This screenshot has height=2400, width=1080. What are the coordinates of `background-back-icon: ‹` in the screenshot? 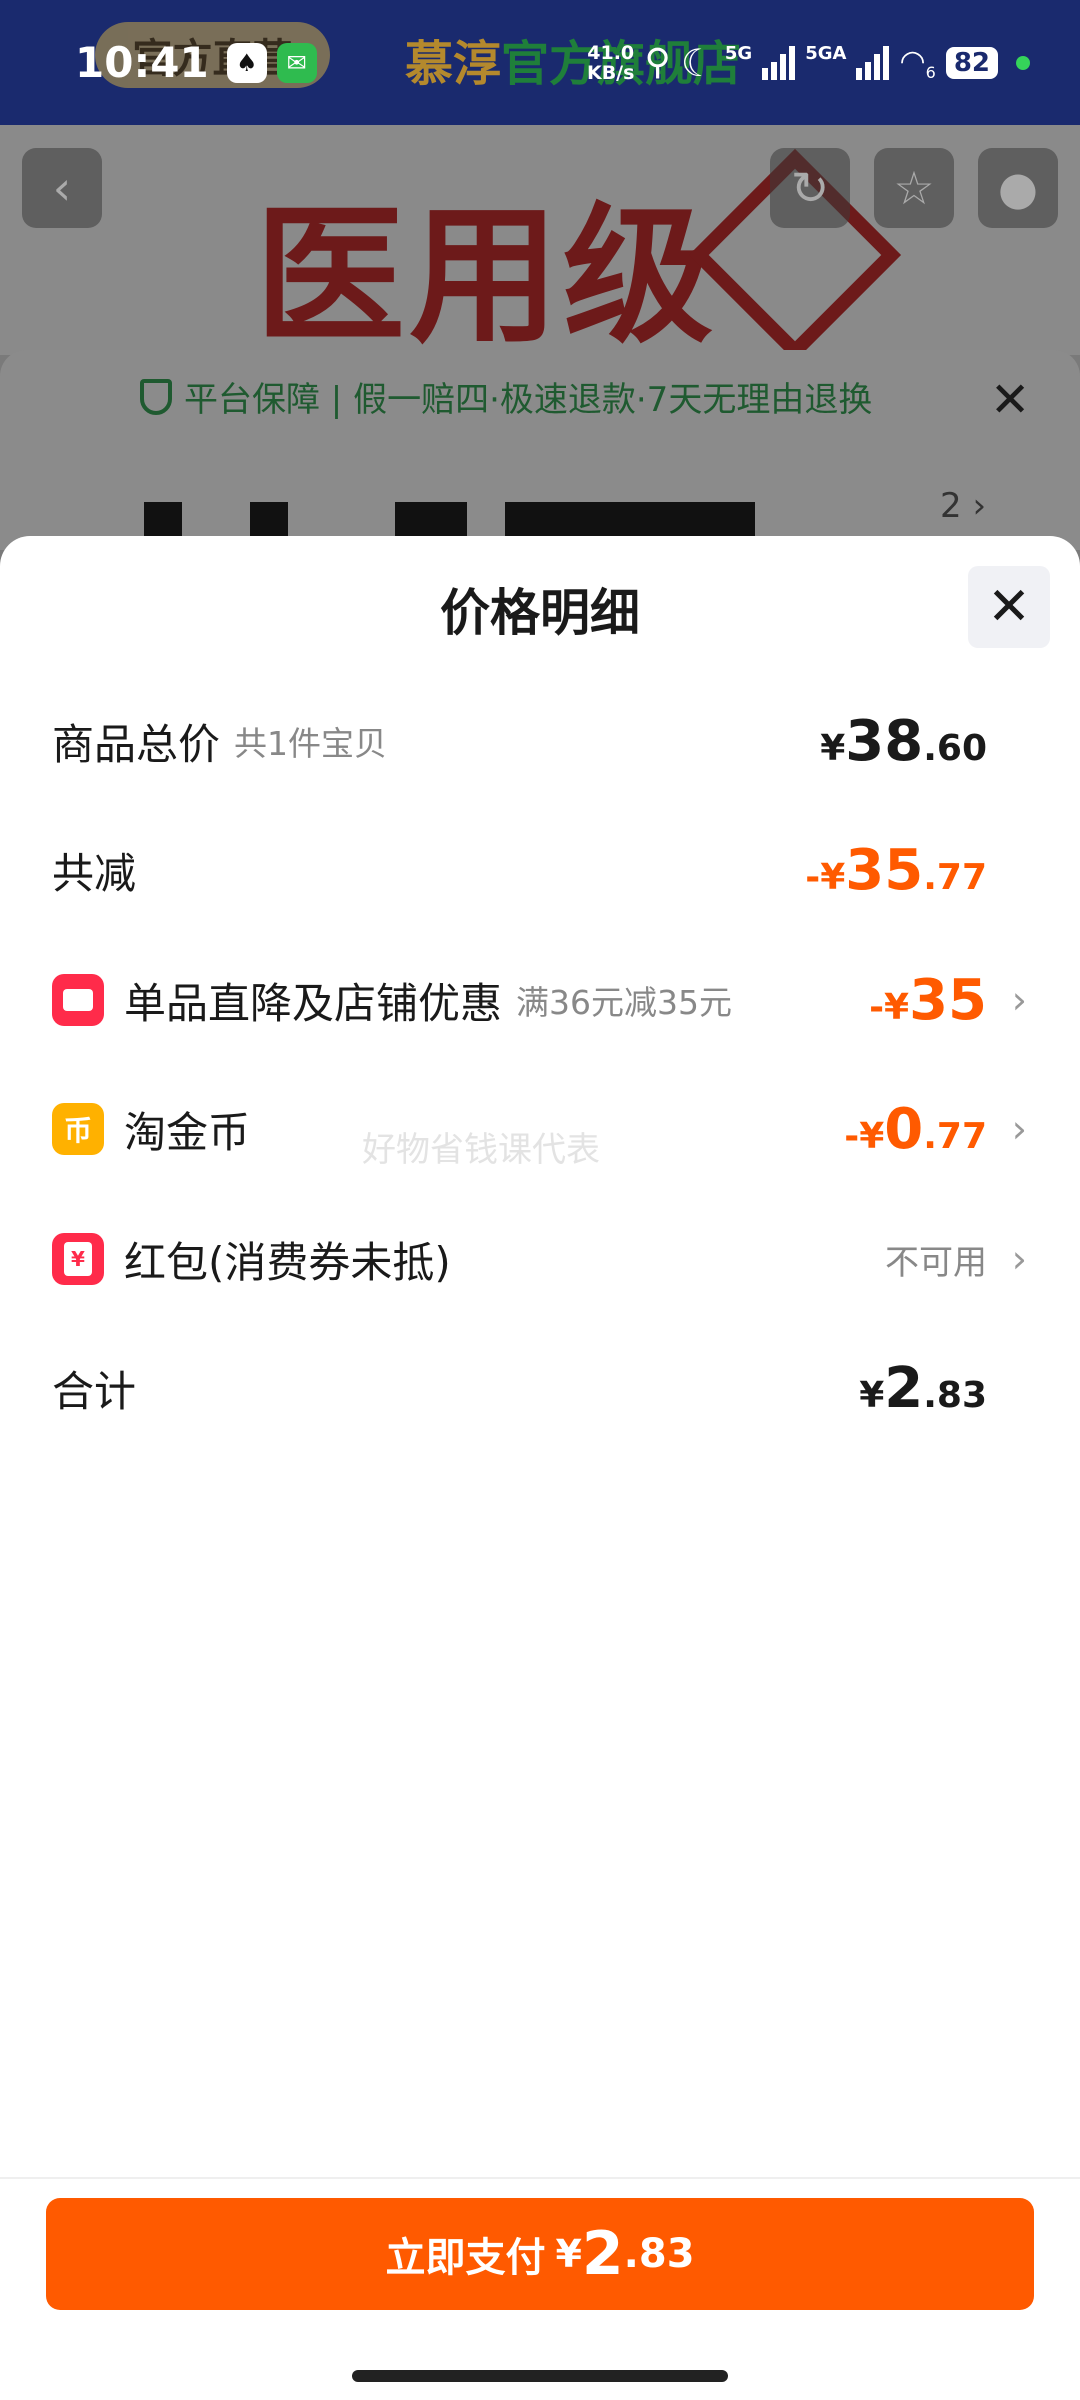 It's located at (62, 188).